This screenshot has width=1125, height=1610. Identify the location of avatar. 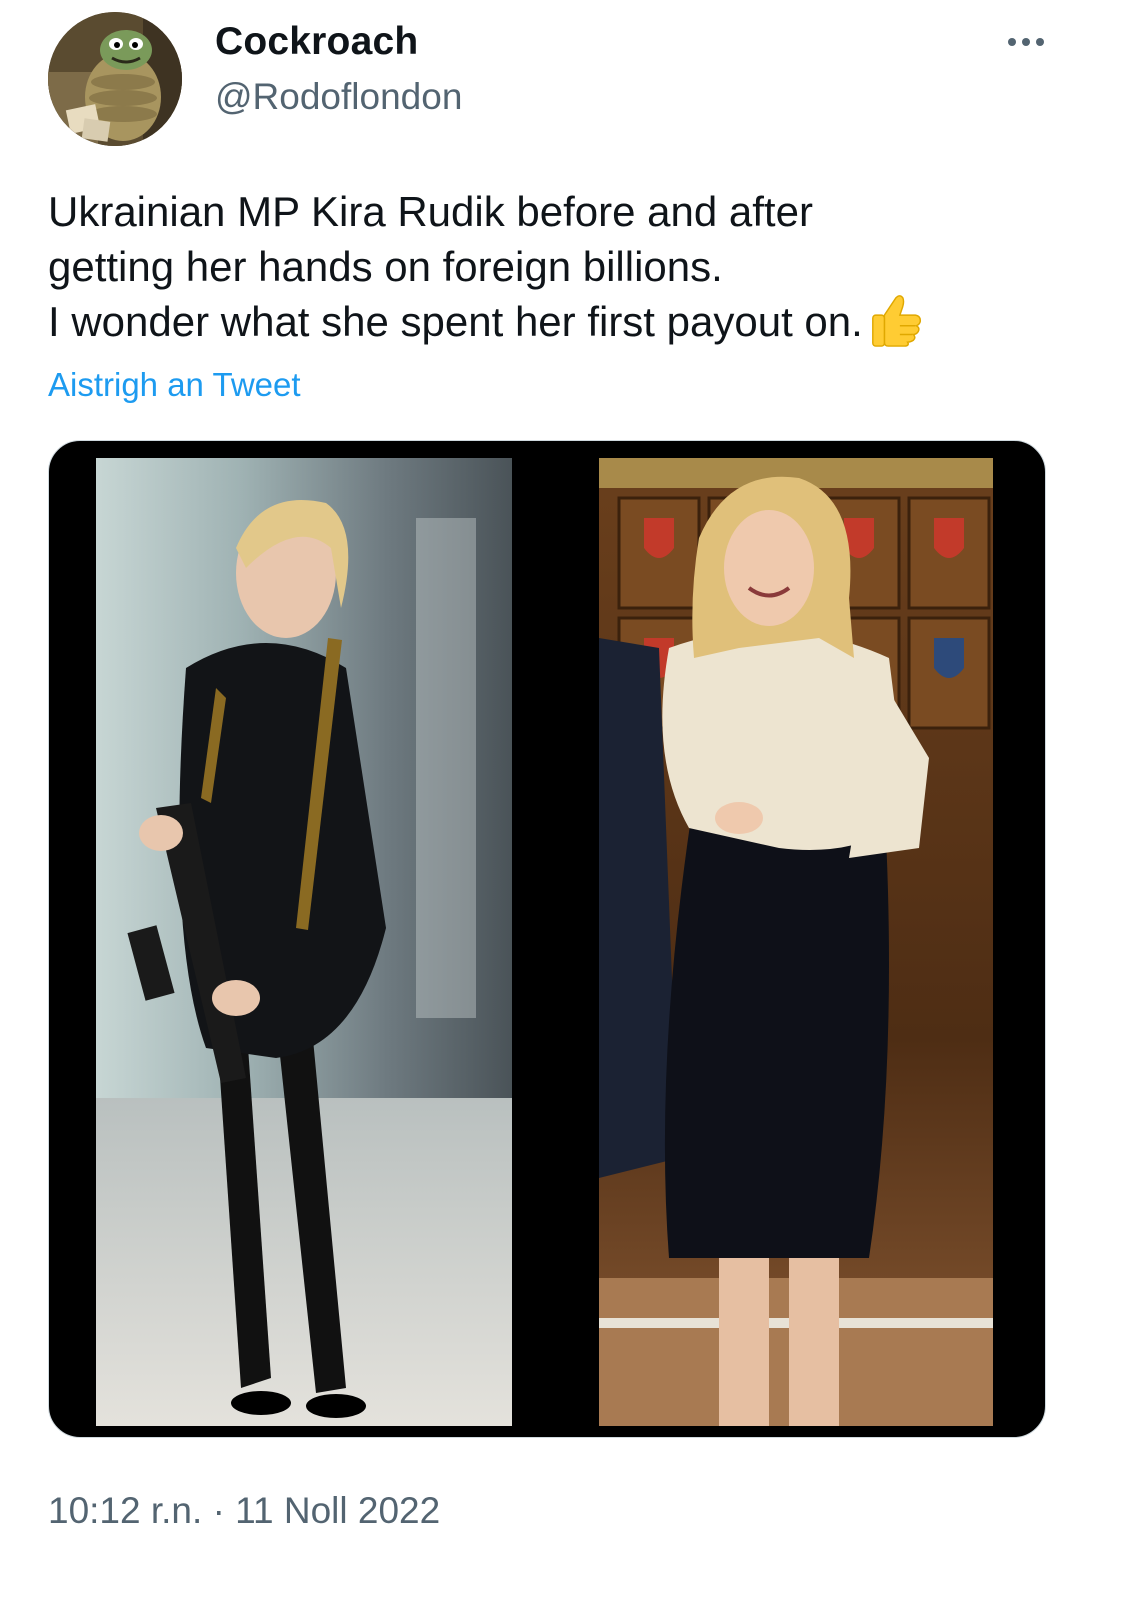
(115, 79).